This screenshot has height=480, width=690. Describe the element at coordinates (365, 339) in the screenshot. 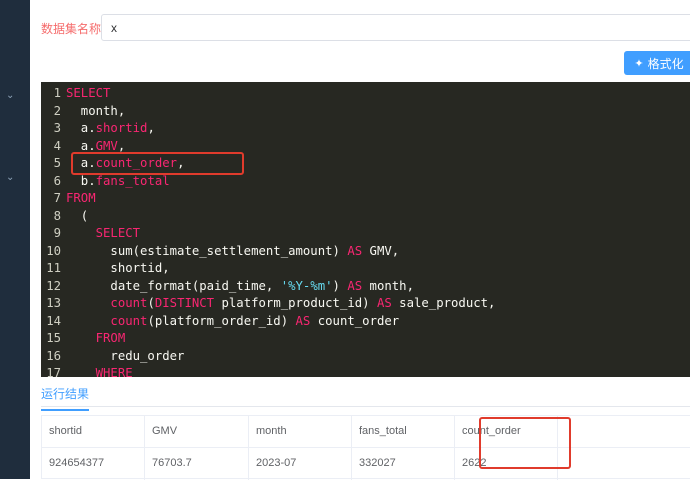

I see `code-line: 15 FROM` at that location.